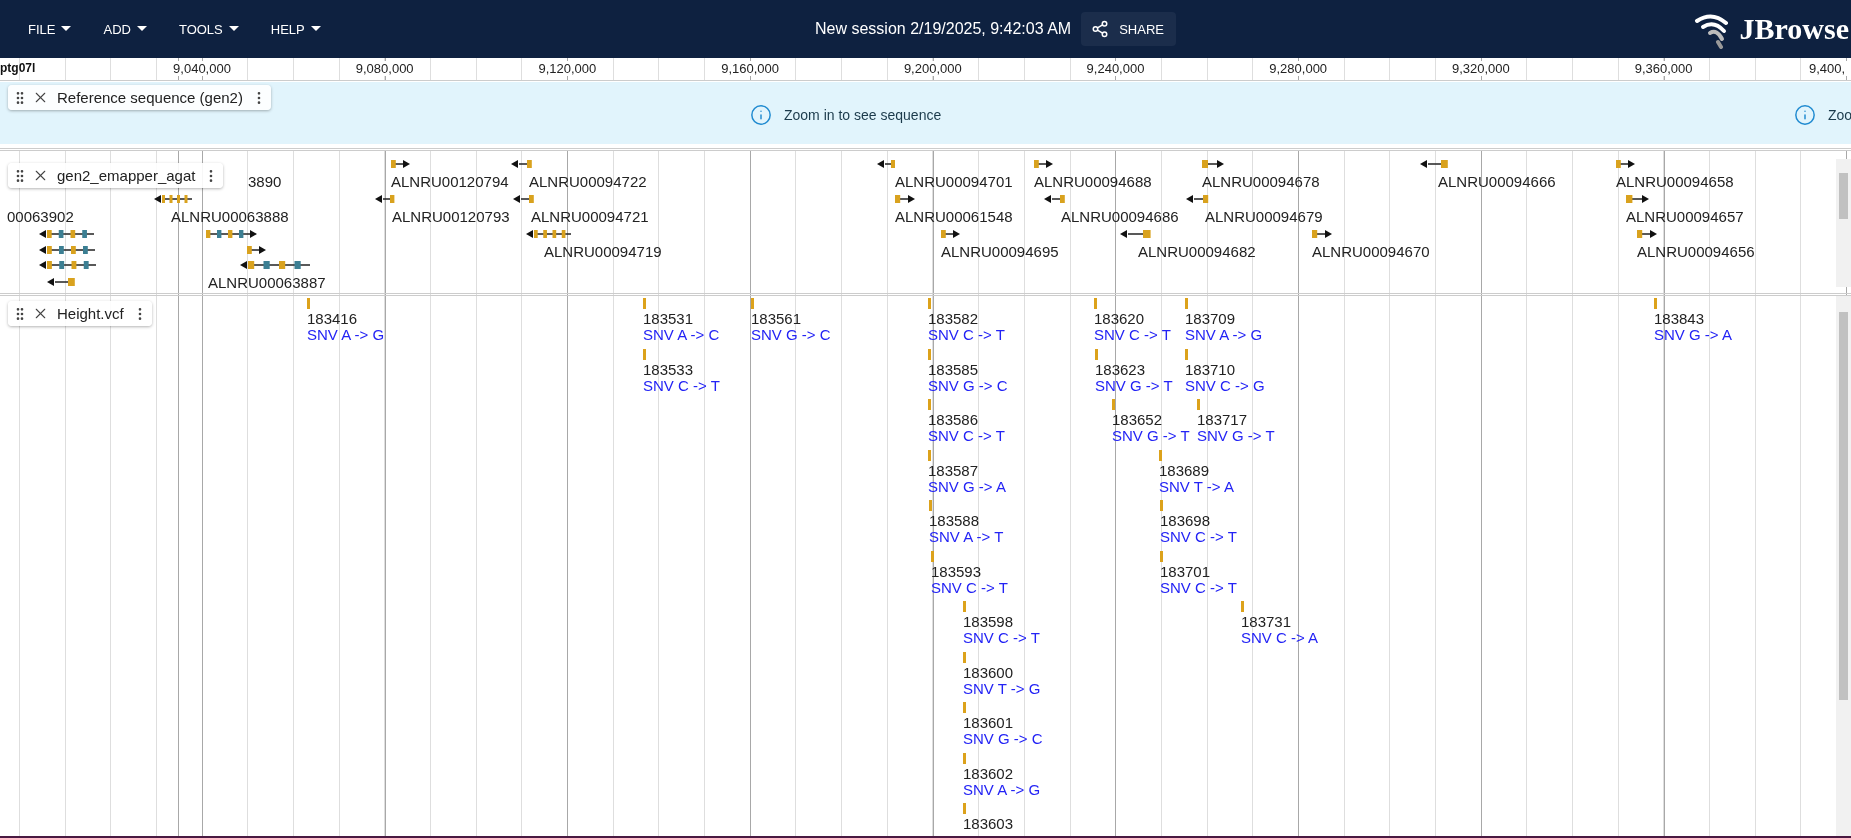 The height and width of the screenshot is (838, 1851). What do you see at coordinates (953, 419) in the screenshot?
I see `variant-id: 183586` at bounding box center [953, 419].